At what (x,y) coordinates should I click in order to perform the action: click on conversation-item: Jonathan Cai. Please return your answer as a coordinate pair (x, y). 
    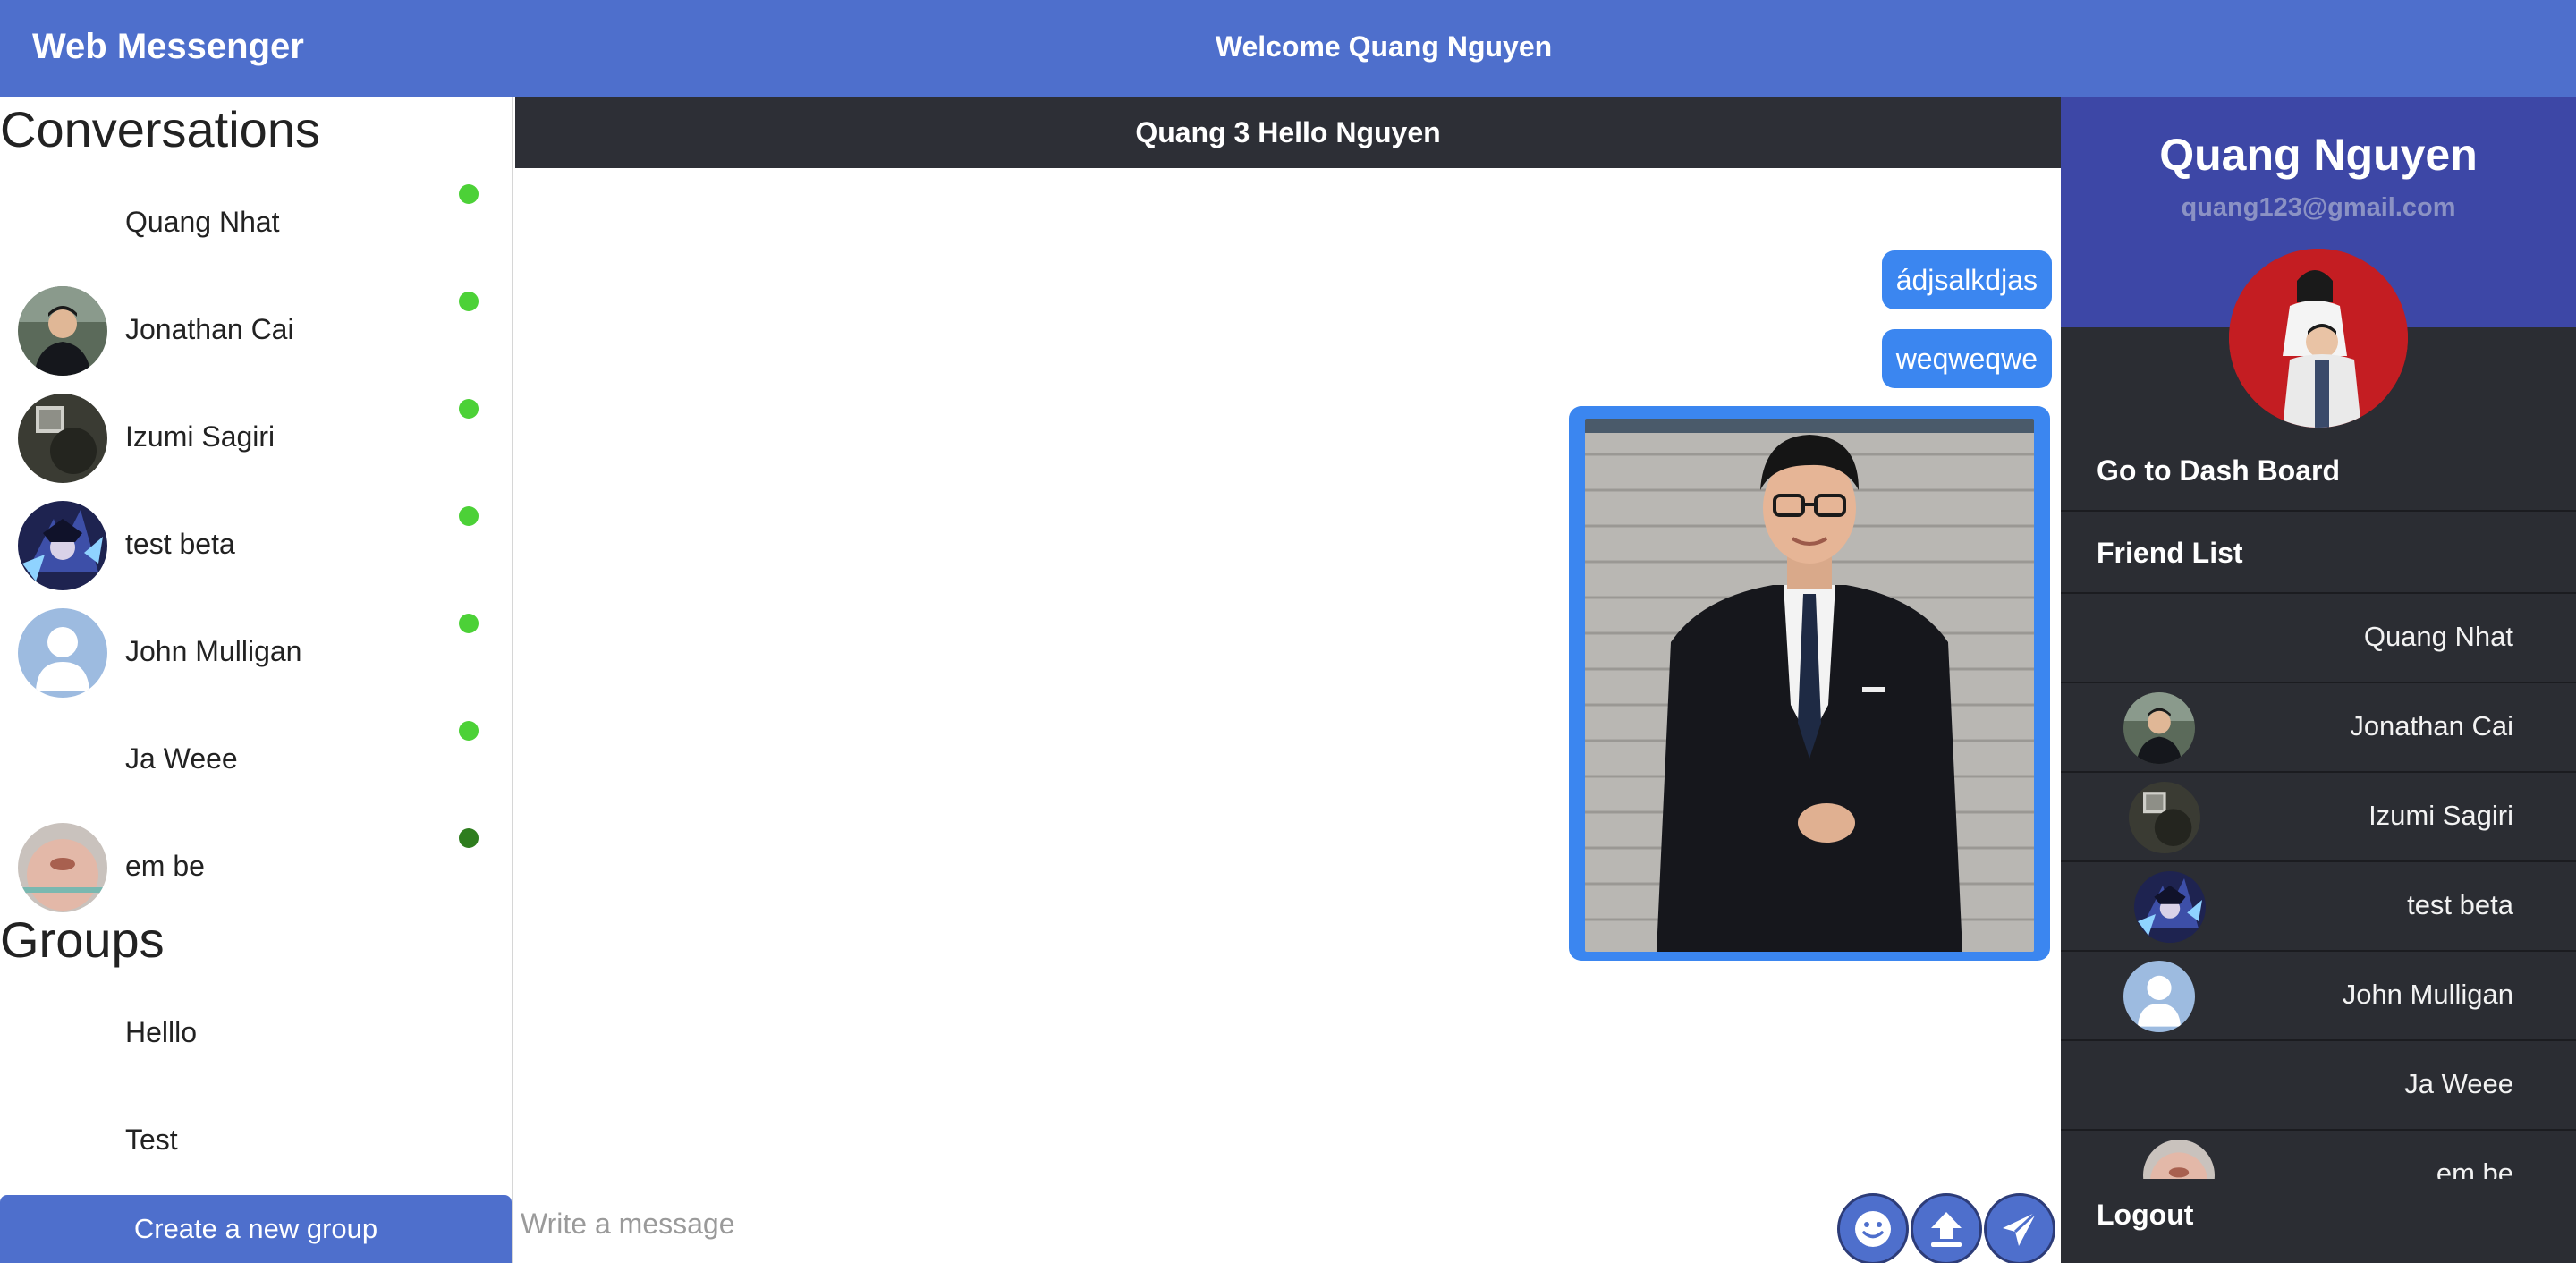
    Looking at the image, I should click on (256, 331).